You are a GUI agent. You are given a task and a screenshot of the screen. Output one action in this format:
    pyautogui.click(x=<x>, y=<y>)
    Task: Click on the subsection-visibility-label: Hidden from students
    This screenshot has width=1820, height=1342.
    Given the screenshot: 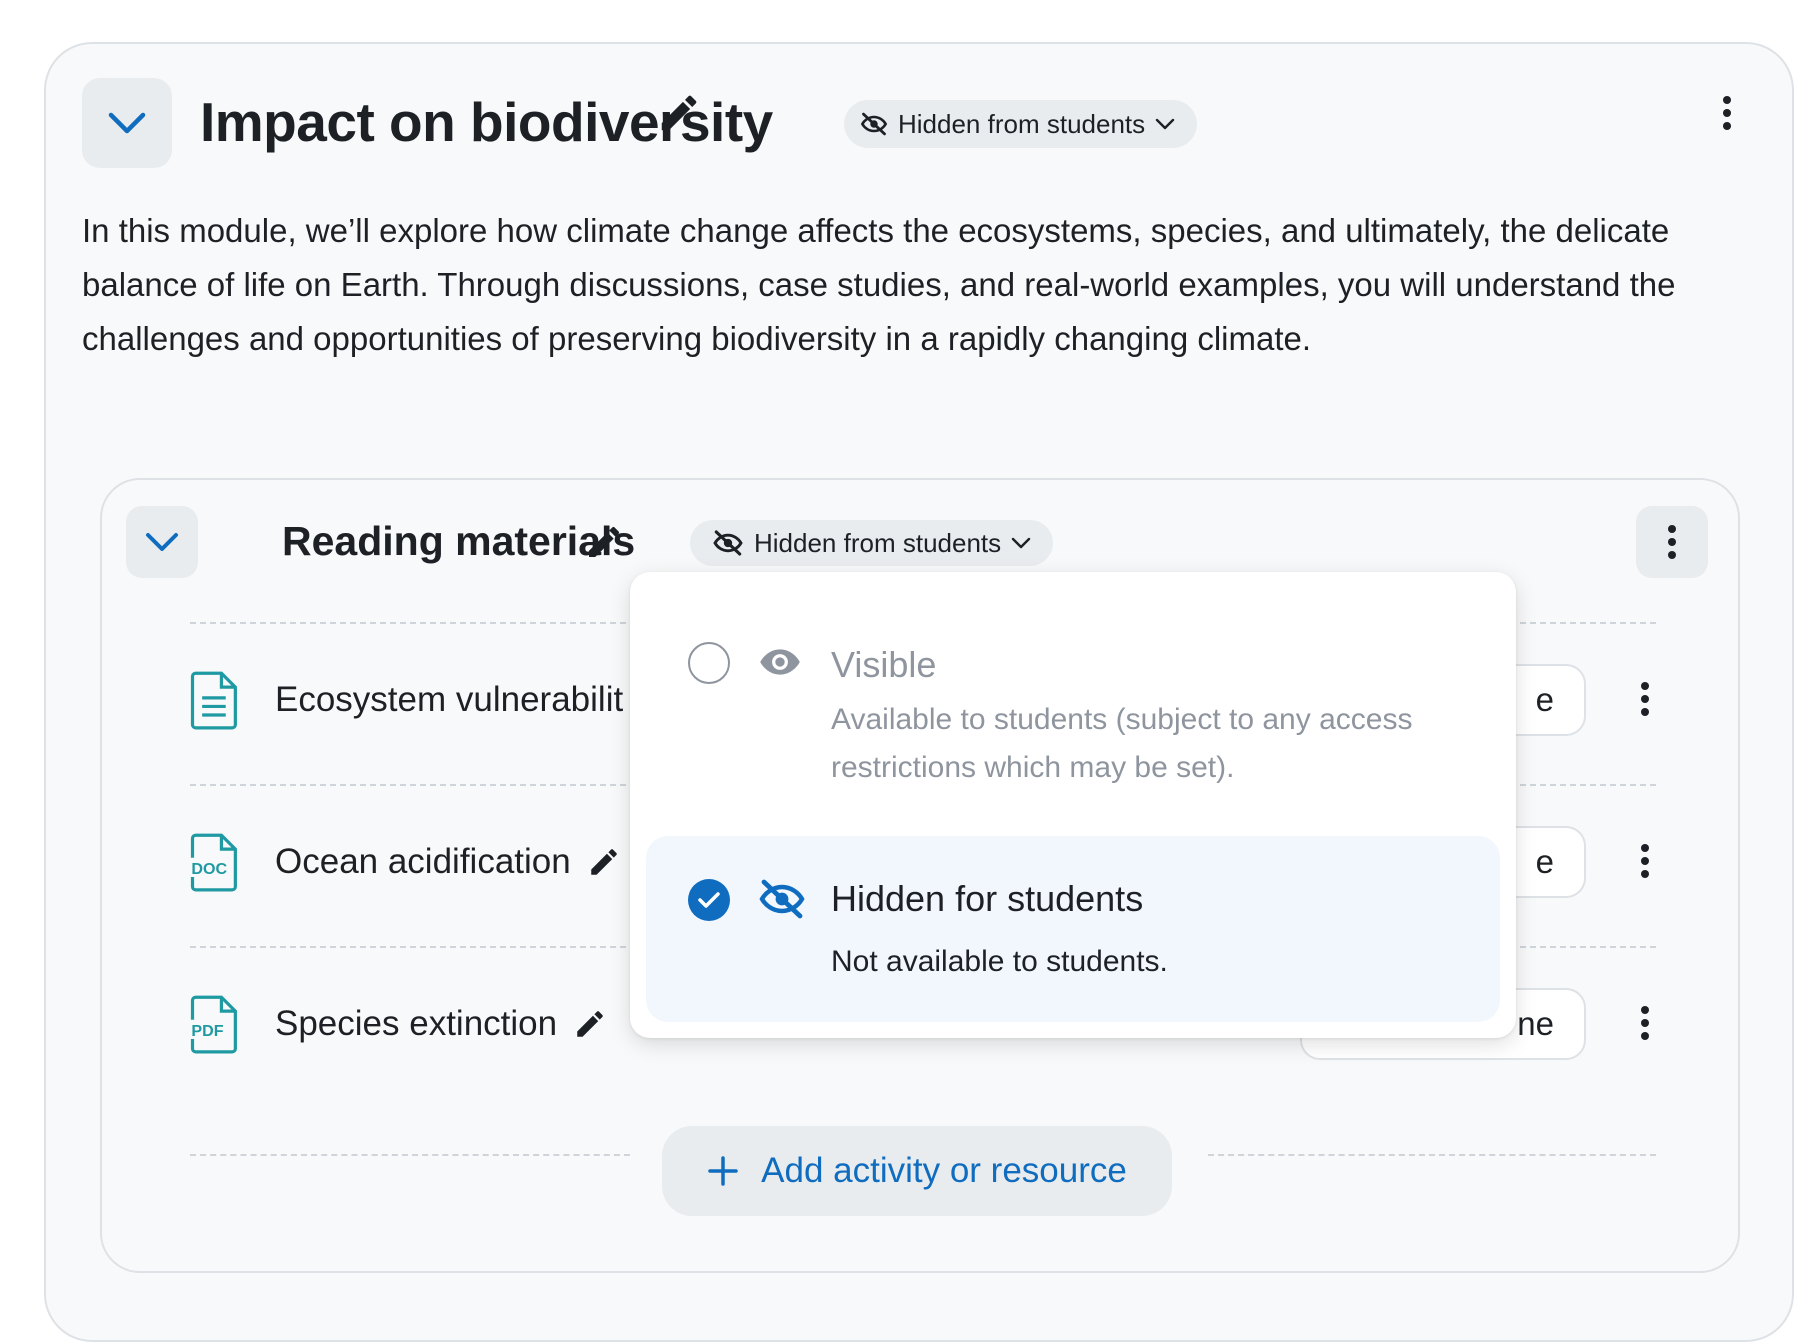 What is the action you would take?
    pyautogui.click(x=878, y=542)
    